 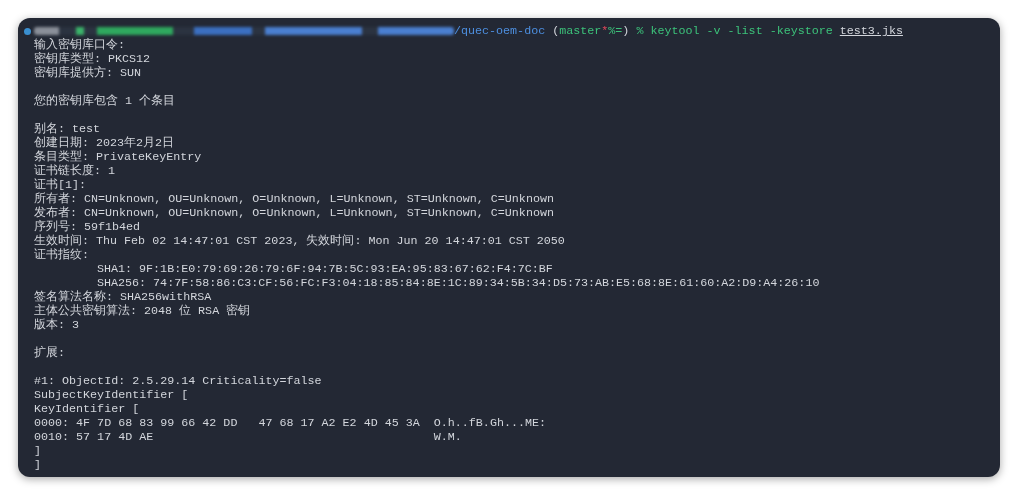 I want to click on output-line: 主体公共密钥算法: 2048 位 RSA 密钥, so click(x=142, y=311).